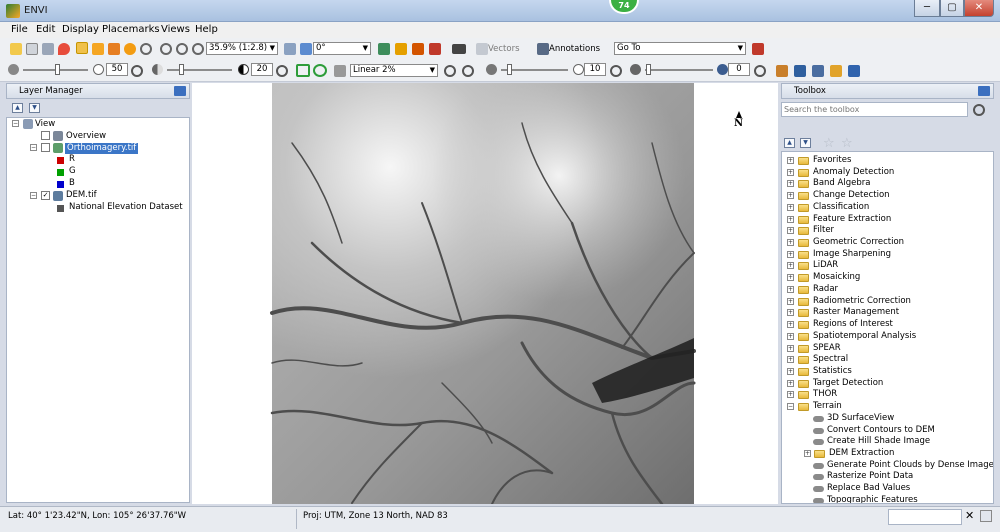 Image resolution: width=1000 pixels, height=532 pixels. What do you see at coordinates (459, 49) in the screenshot?
I see `measure-icon` at bounding box center [459, 49].